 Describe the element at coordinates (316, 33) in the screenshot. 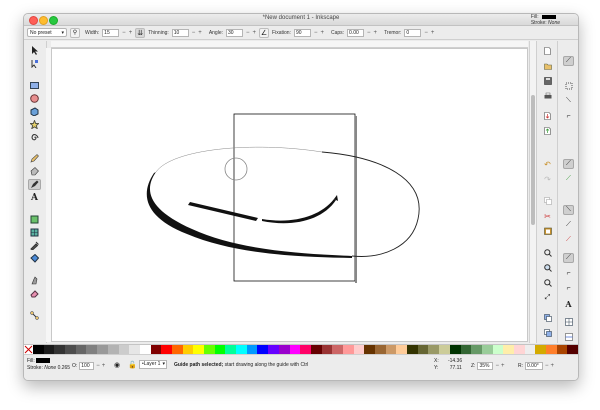

I see `fixation-decrement: −` at that location.